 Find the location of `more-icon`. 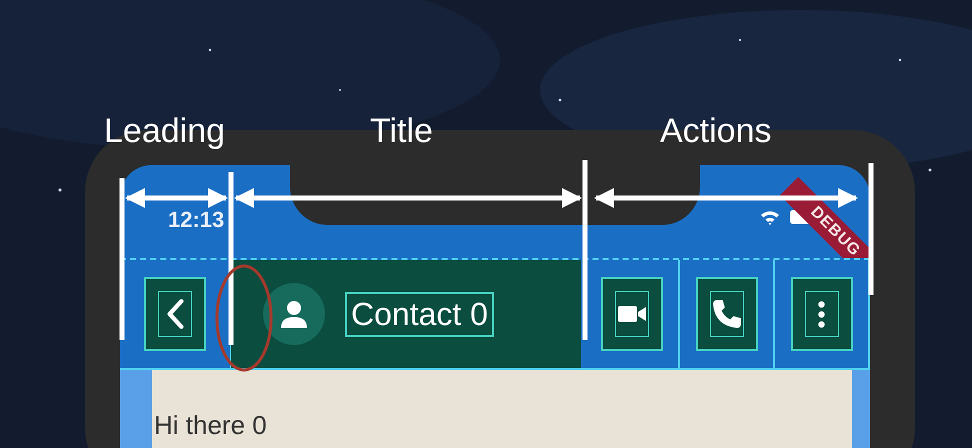

more-icon is located at coordinates (821, 314).